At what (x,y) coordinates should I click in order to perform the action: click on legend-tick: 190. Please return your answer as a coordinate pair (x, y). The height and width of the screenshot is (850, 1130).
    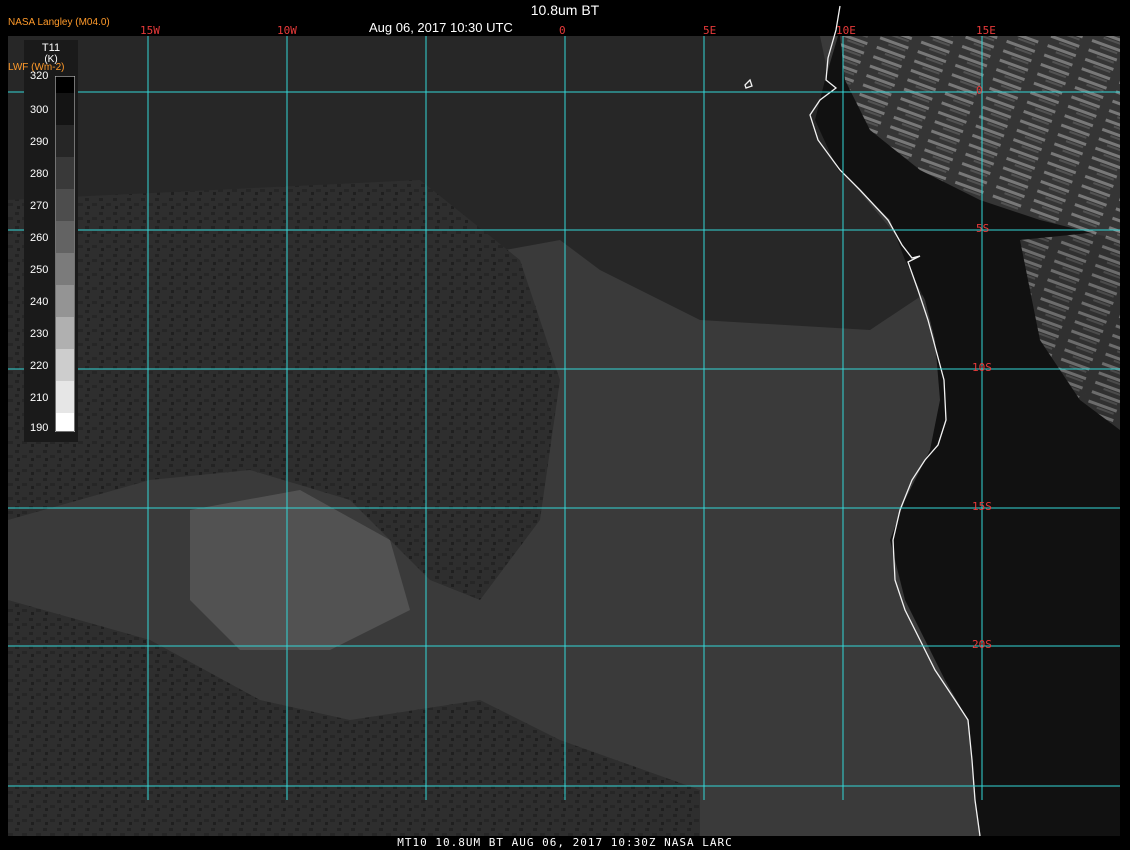
    Looking at the image, I should click on (39, 428).